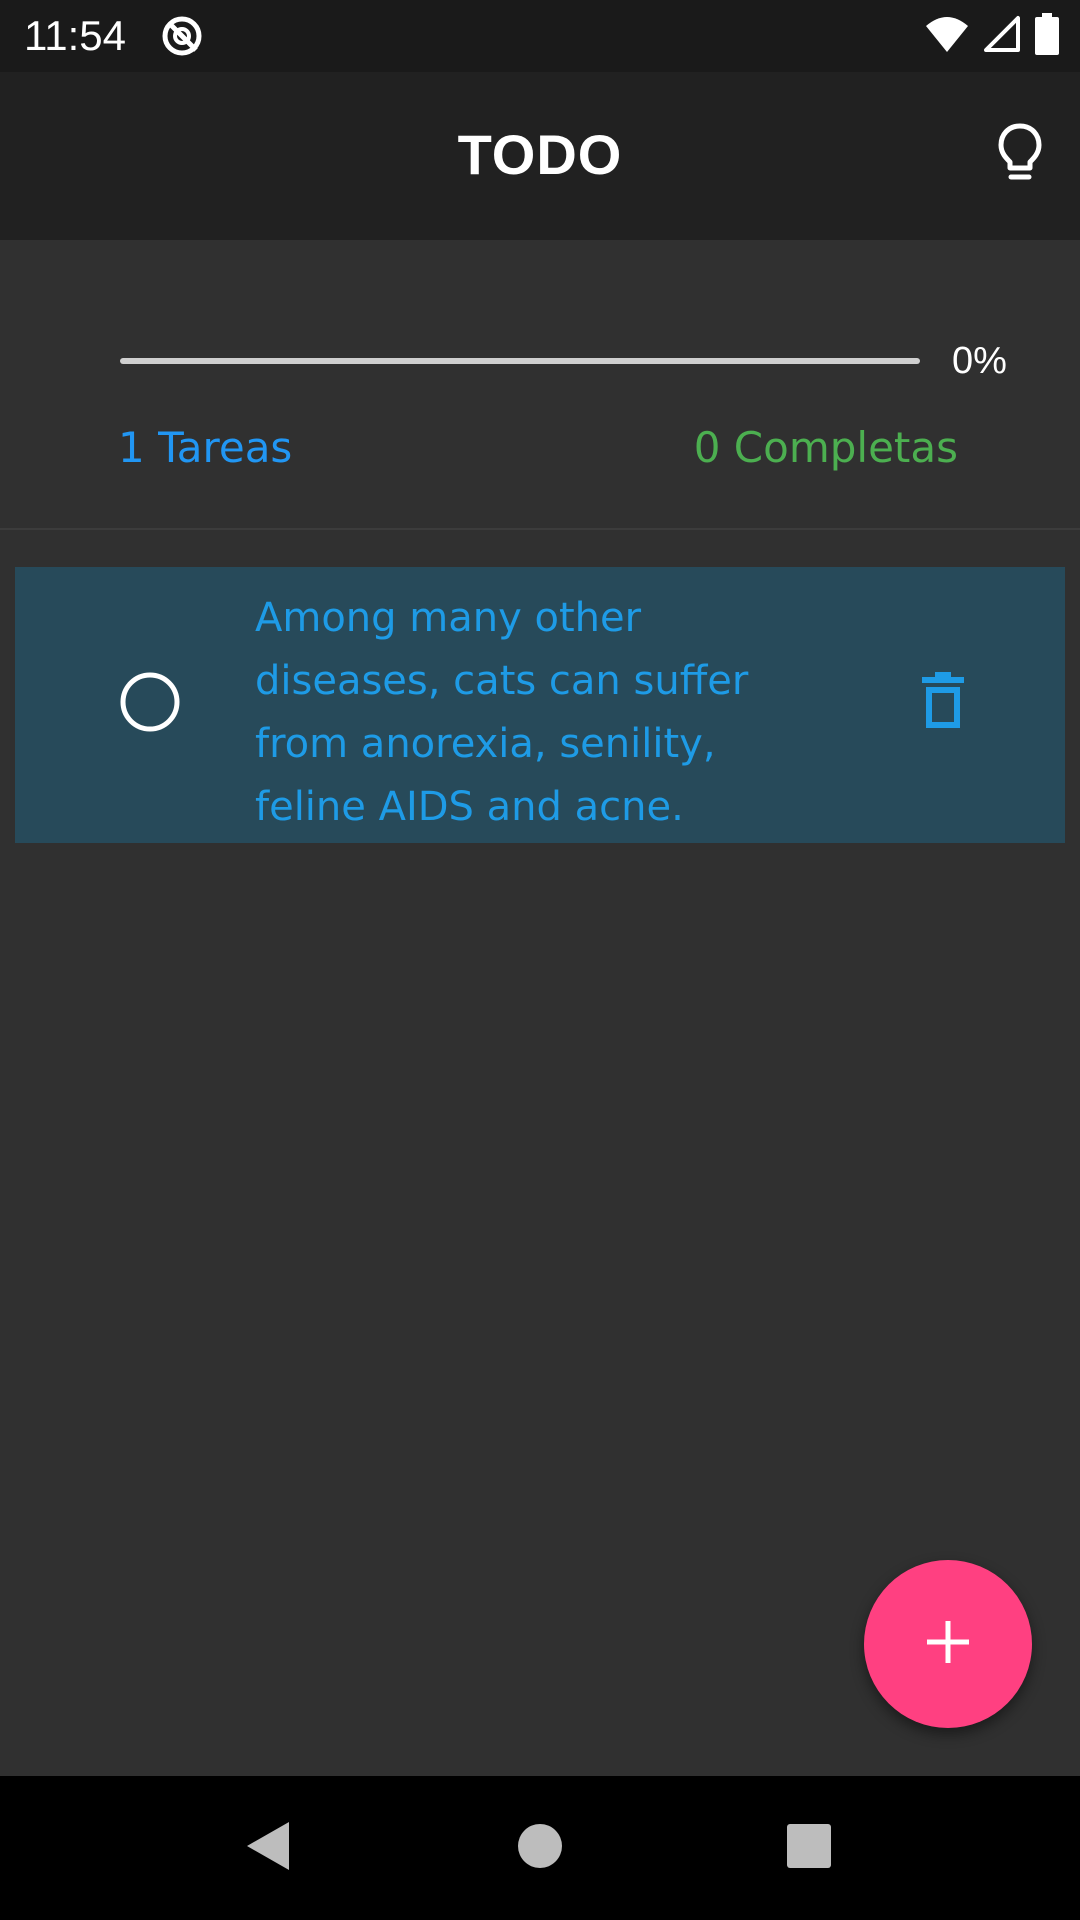 This screenshot has width=1080, height=1920. What do you see at coordinates (520, 361) in the screenshot?
I see `progress-bar` at bounding box center [520, 361].